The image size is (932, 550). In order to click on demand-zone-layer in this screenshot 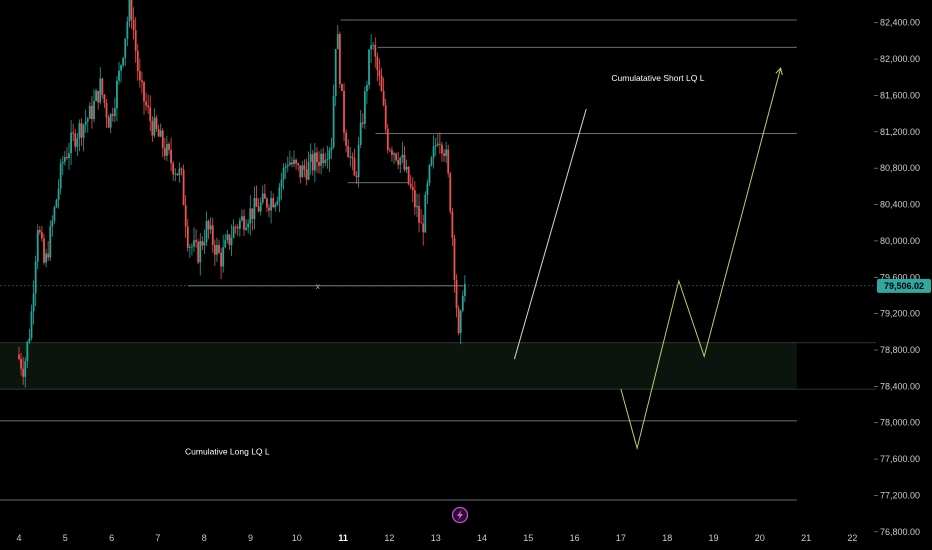, I will do `click(438, 366)`.